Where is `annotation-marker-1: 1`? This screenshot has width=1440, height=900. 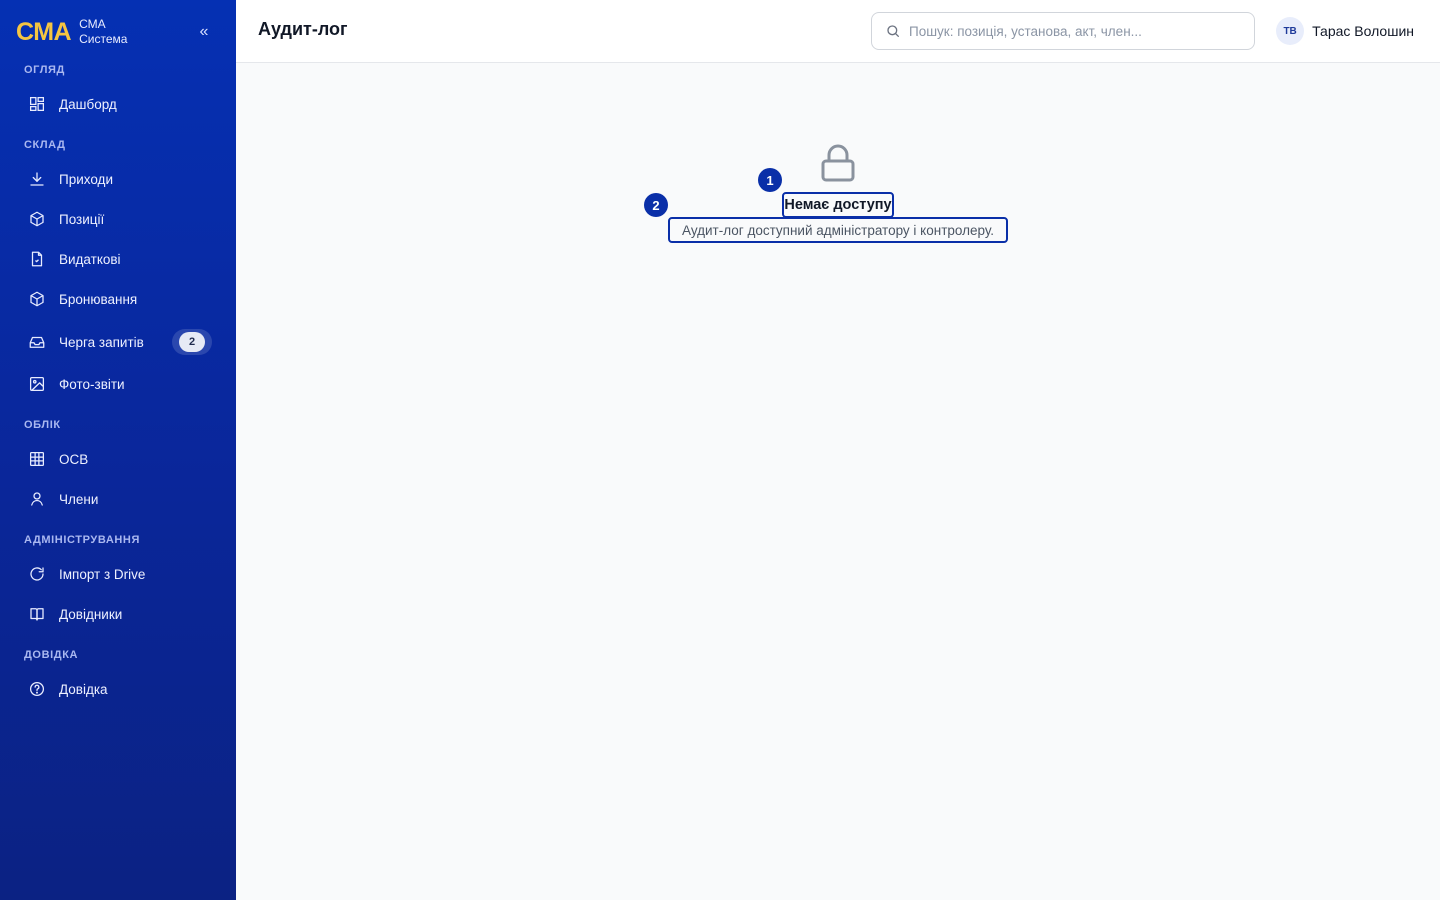 annotation-marker-1: 1 is located at coordinates (770, 180).